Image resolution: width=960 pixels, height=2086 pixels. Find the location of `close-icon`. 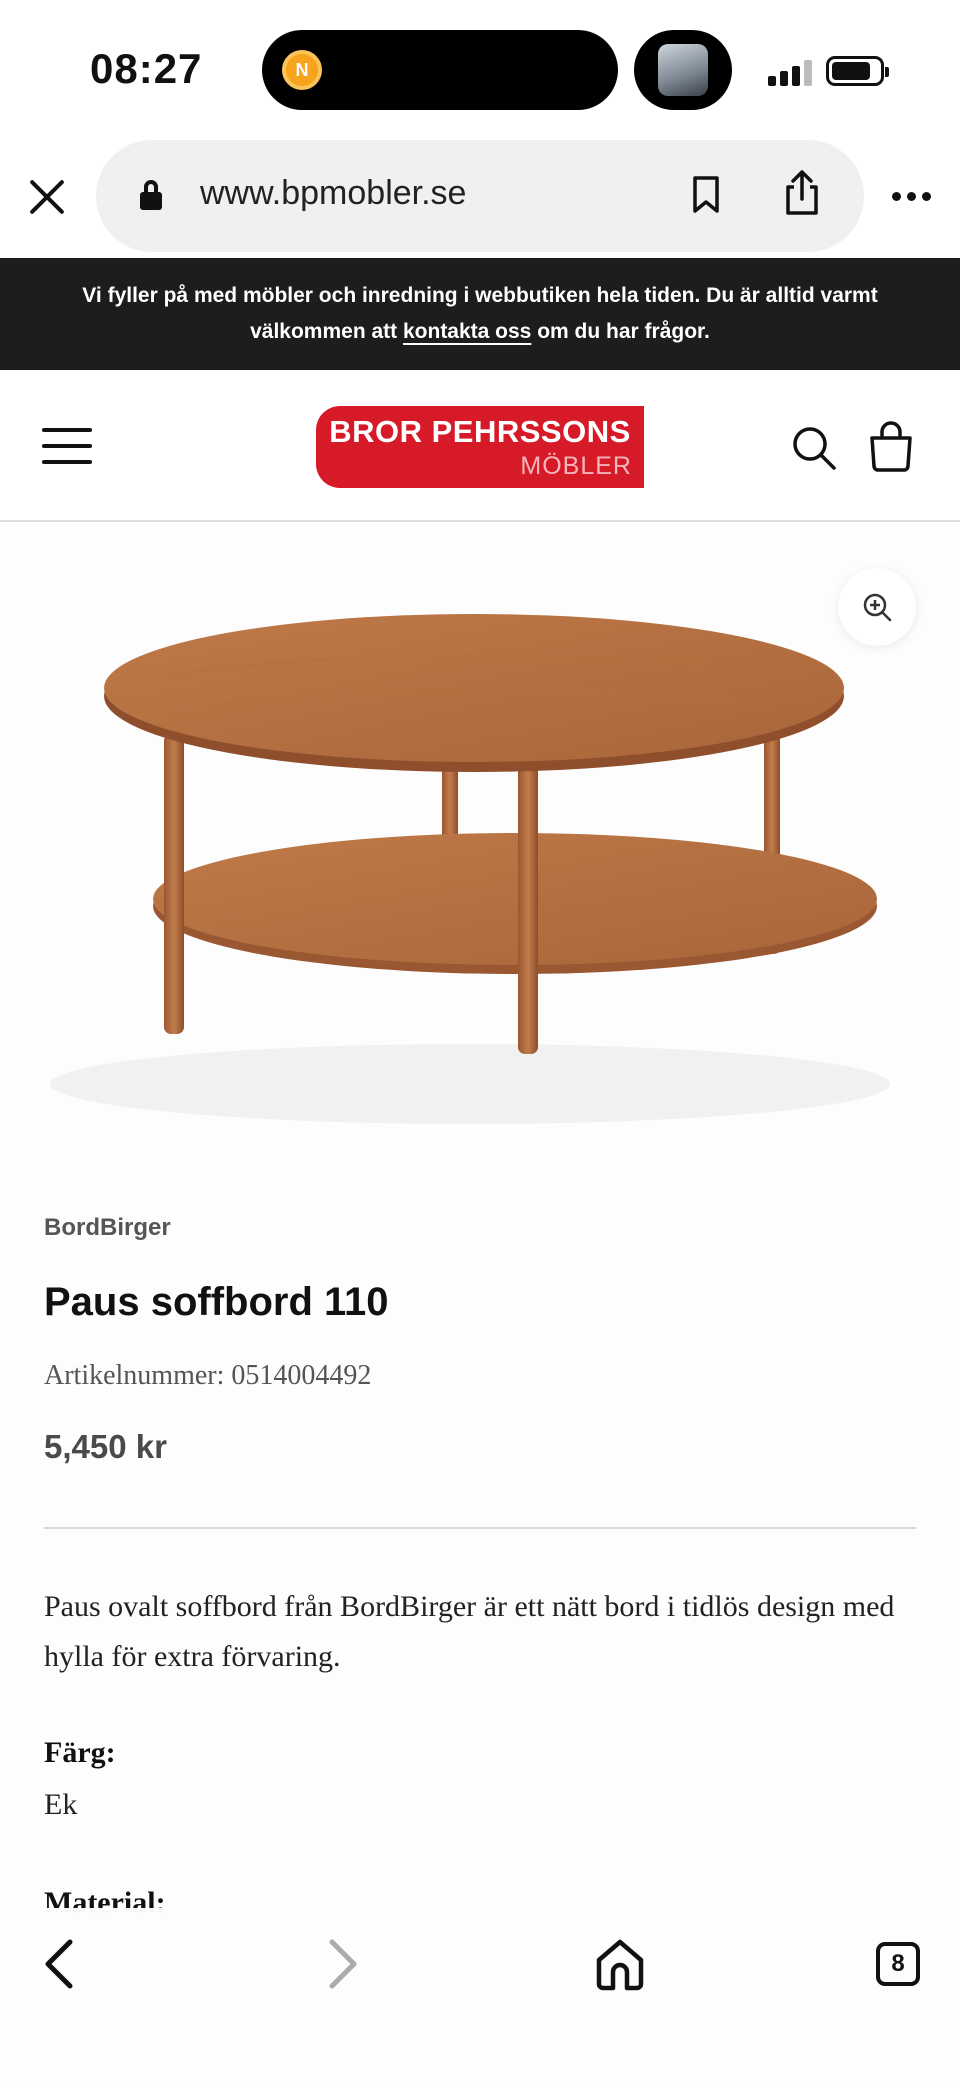

close-icon is located at coordinates (47, 197).